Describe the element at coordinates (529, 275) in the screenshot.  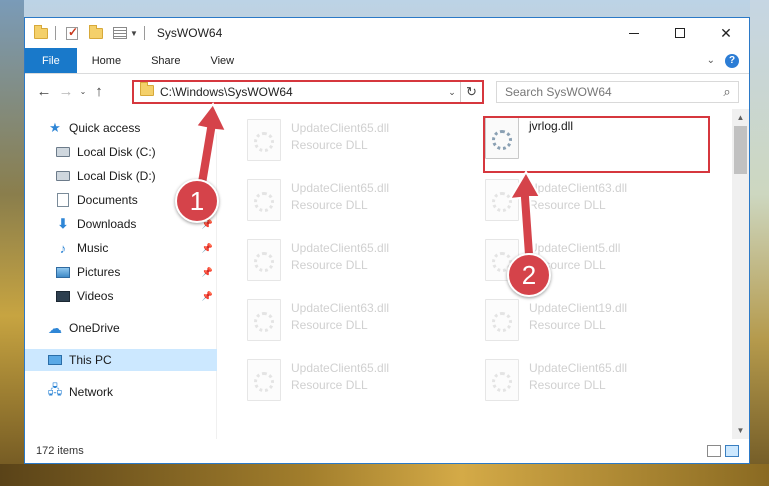
I see `annotation-badge-2: 2` at that location.